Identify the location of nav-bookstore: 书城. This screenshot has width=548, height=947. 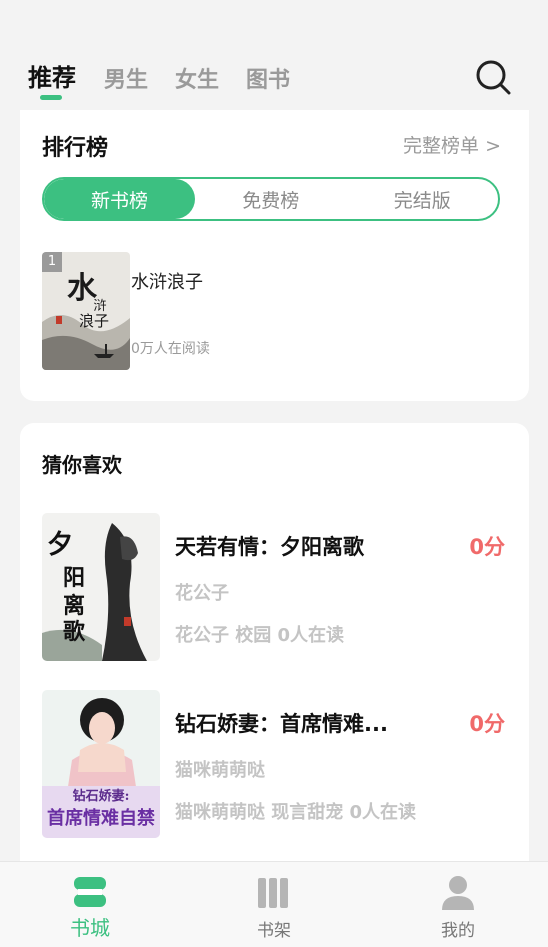
(90, 904).